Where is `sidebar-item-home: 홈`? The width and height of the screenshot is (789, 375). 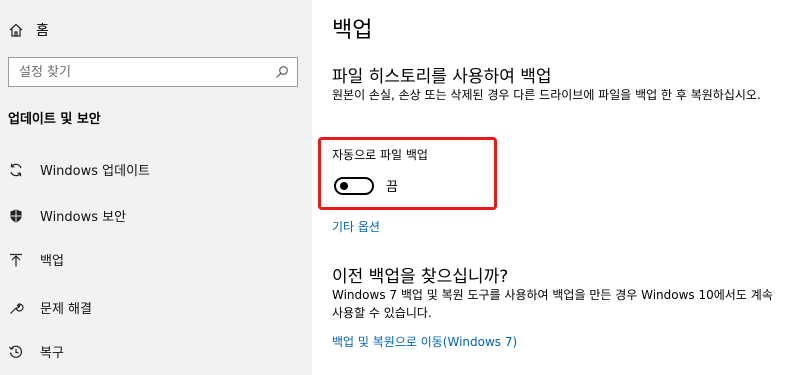 sidebar-item-home: 홈 is located at coordinates (28, 30).